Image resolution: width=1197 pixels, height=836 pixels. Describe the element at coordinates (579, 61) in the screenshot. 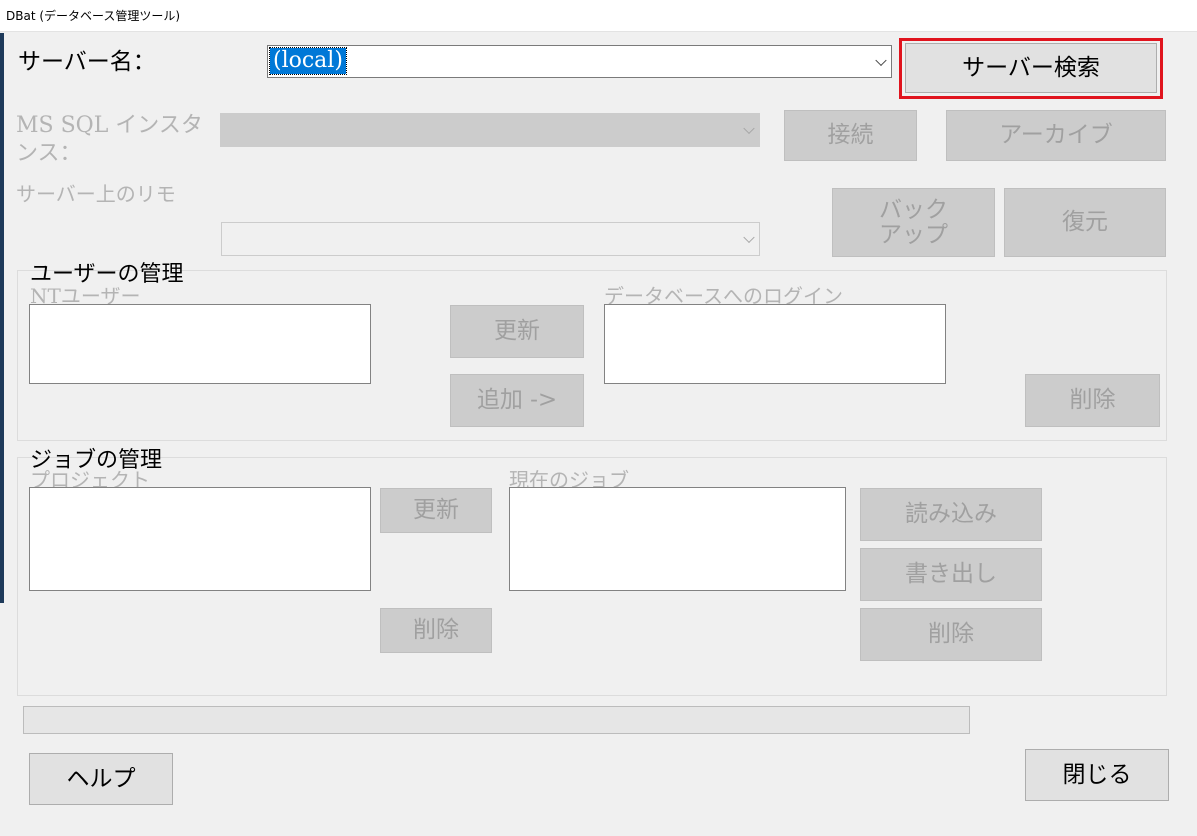

I see `server-name-combobox: (local)` at that location.